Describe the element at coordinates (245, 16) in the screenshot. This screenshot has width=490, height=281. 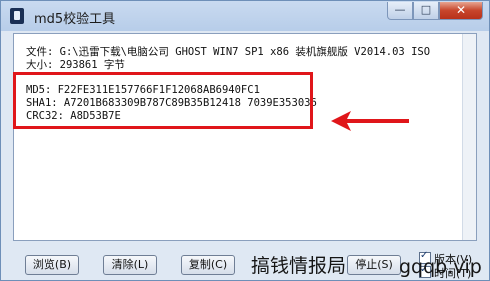
I see `title-bar: md5校验工具 — □ ✕` at that location.